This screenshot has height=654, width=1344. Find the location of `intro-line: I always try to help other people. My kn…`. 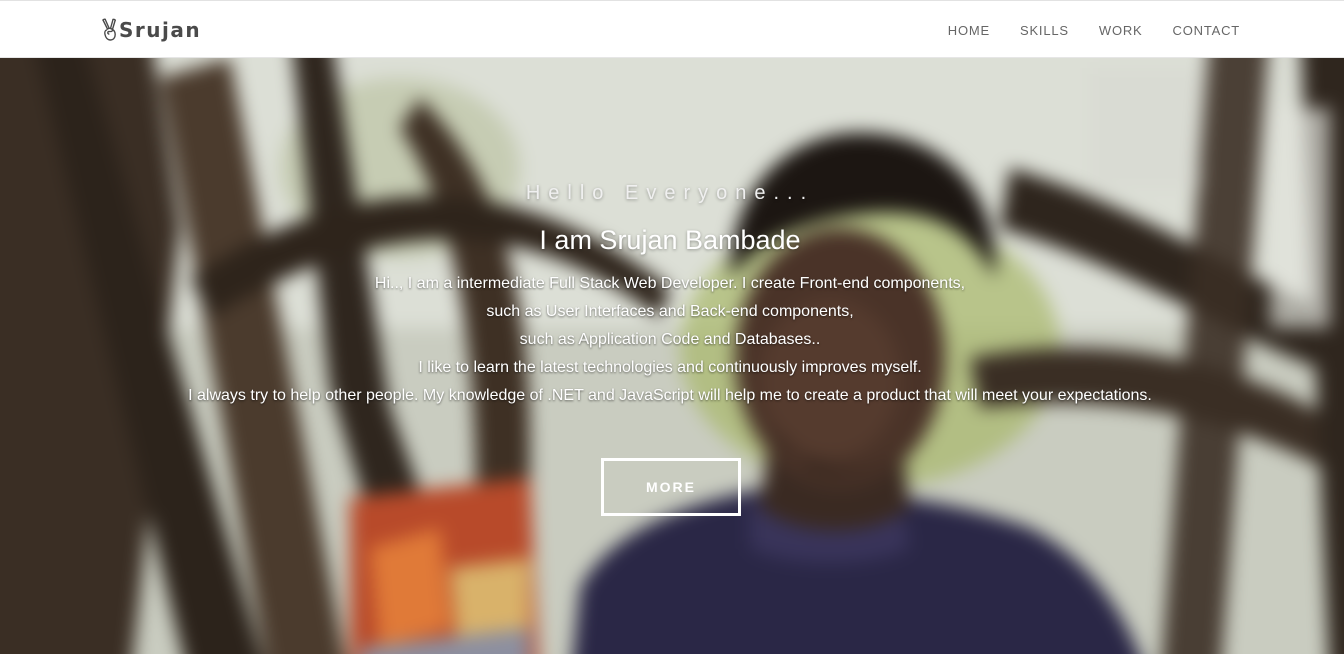

intro-line: I always try to help other people. My kn… is located at coordinates (670, 395).